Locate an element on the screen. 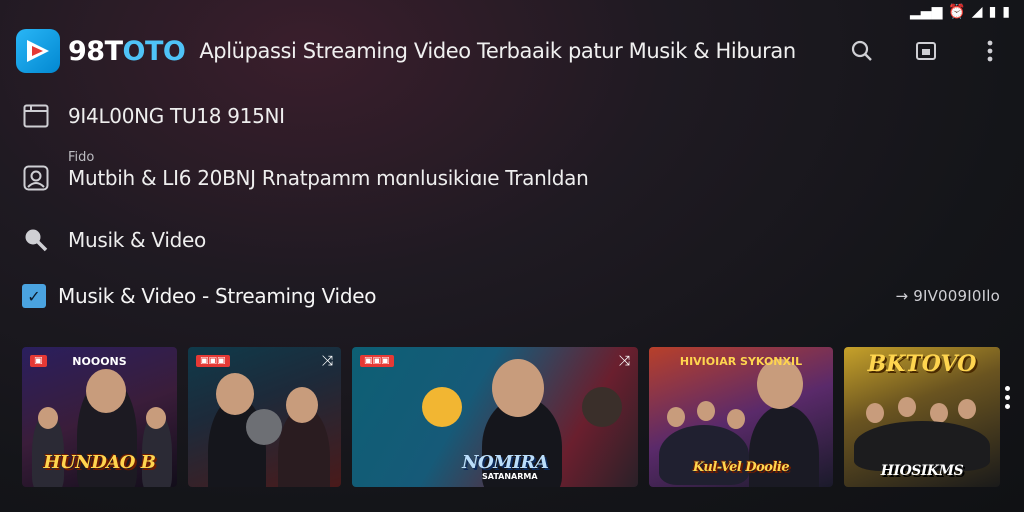 Image resolution: width=1024 pixels, height=512 pixels. more-options-button is located at coordinates (990, 51).